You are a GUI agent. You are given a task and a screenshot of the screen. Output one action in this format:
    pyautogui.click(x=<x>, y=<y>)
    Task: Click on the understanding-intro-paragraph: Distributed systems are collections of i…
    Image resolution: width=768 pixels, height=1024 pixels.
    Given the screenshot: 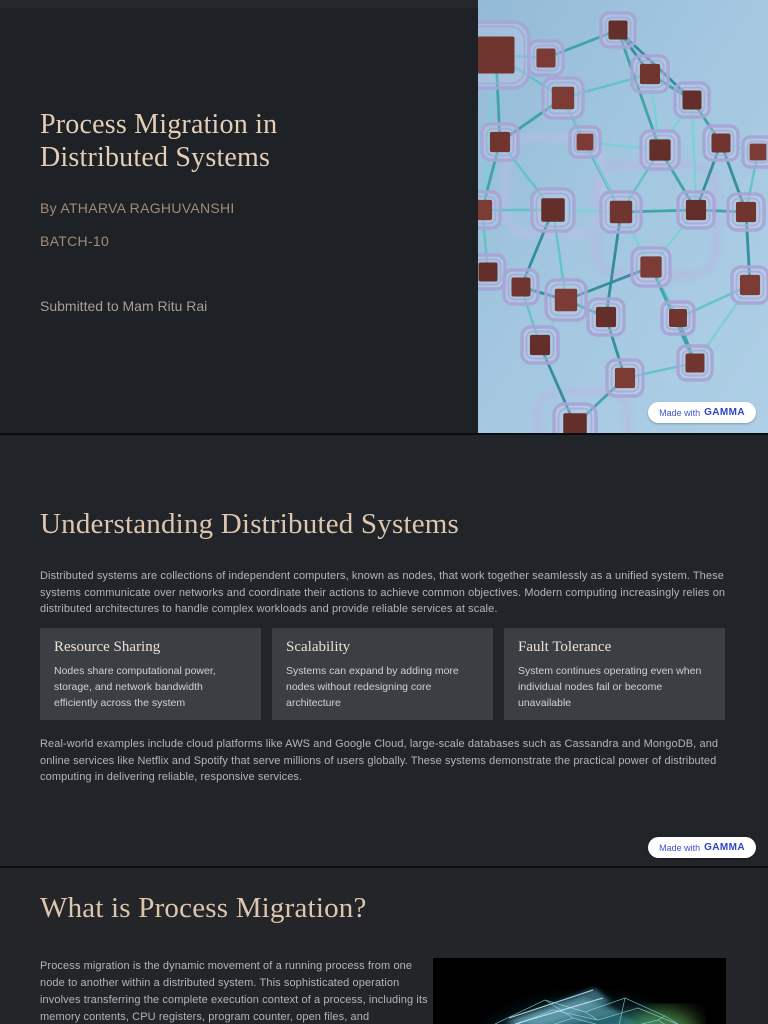 What is the action you would take?
    pyautogui.click(x=383, y=592)
    